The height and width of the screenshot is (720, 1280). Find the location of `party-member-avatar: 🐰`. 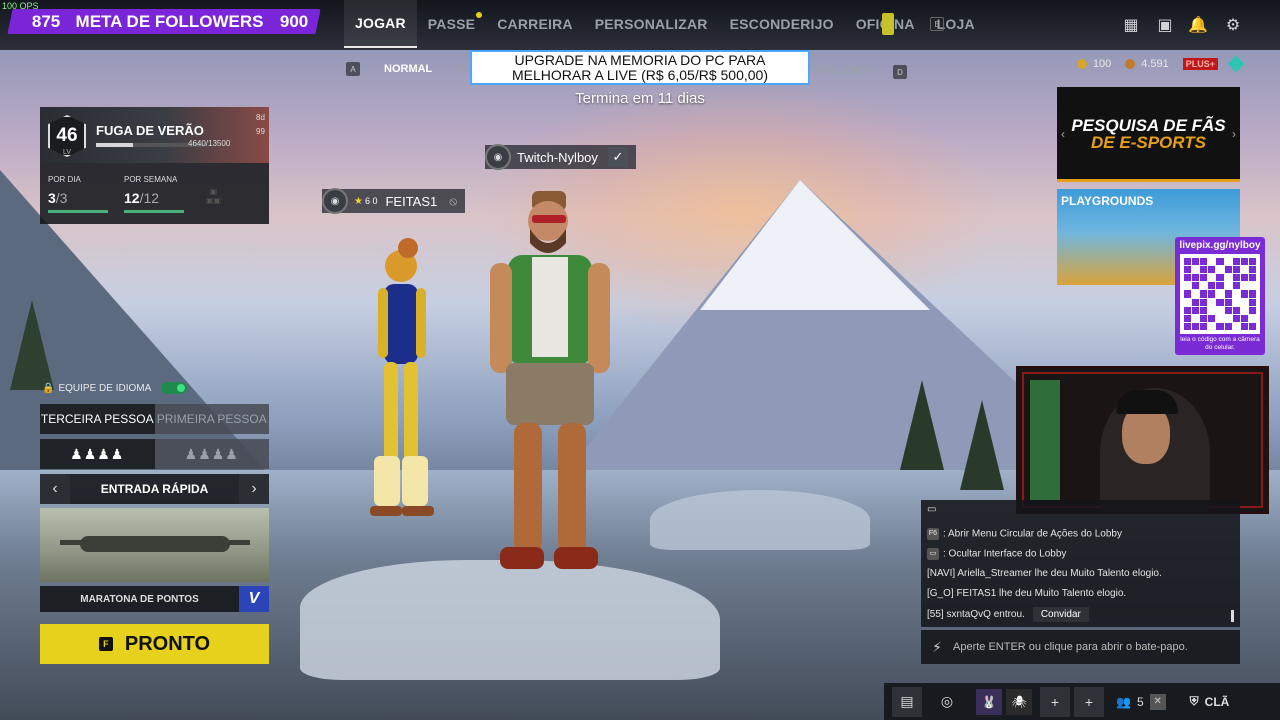

party-member-avatar: 🐰 is located at coordinates (989, 701).